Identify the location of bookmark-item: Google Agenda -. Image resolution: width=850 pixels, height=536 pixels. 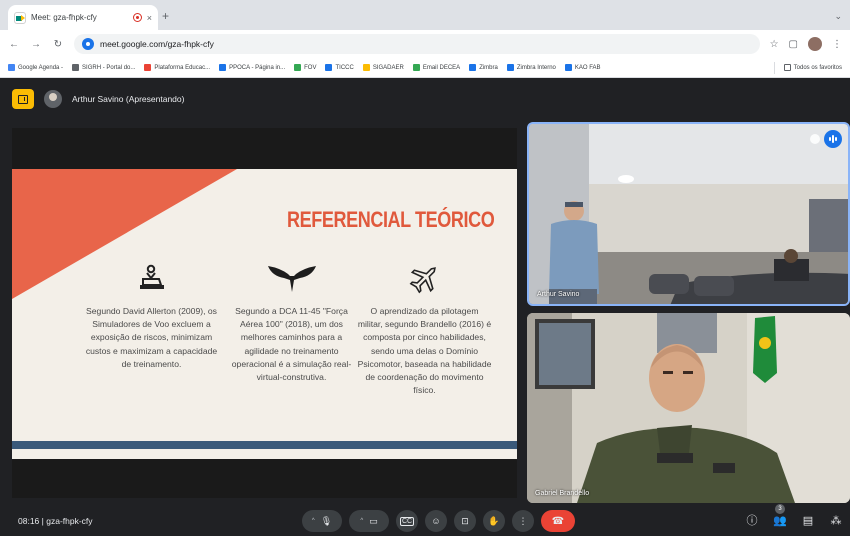
(35, 67).